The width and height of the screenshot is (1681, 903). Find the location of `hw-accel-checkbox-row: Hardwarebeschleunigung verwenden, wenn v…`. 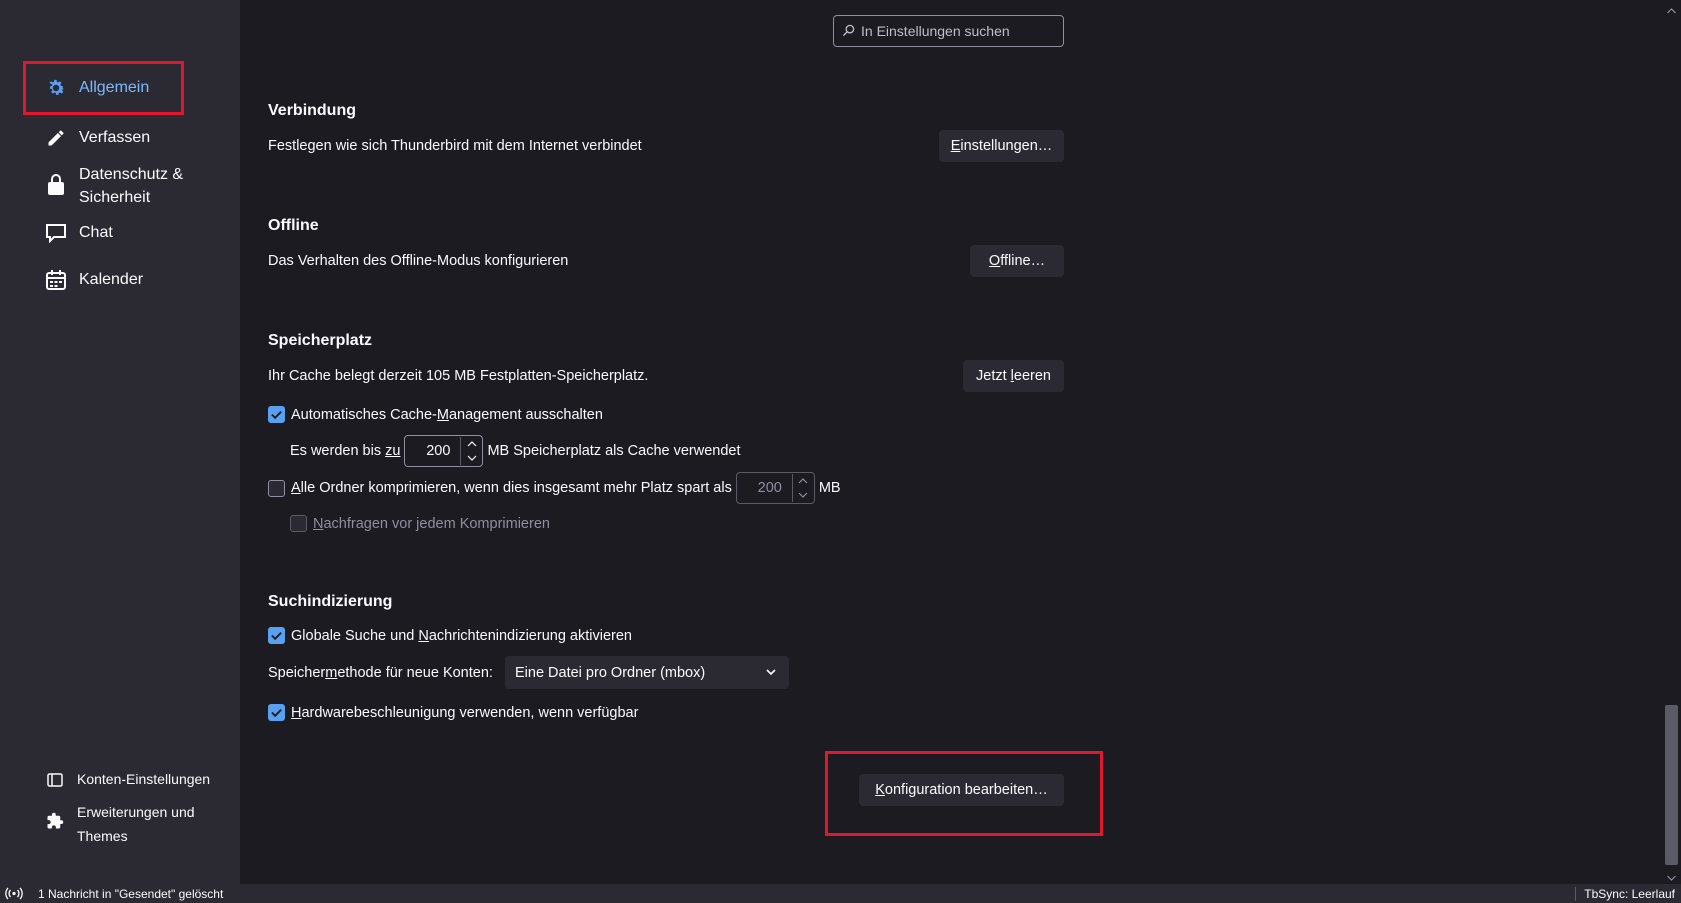

hw-accel-checkbox-row: Hardwarebeschleunigung verwenden, wenn v… is located at coordinates (453, 712).